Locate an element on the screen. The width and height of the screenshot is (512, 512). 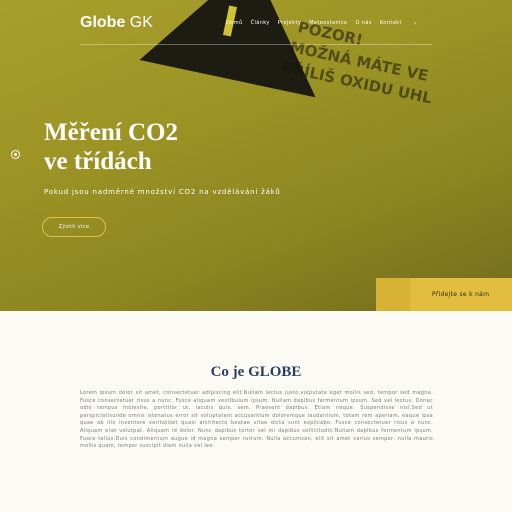
logo-bold-text: Globe is located at coordinates (103, 22).